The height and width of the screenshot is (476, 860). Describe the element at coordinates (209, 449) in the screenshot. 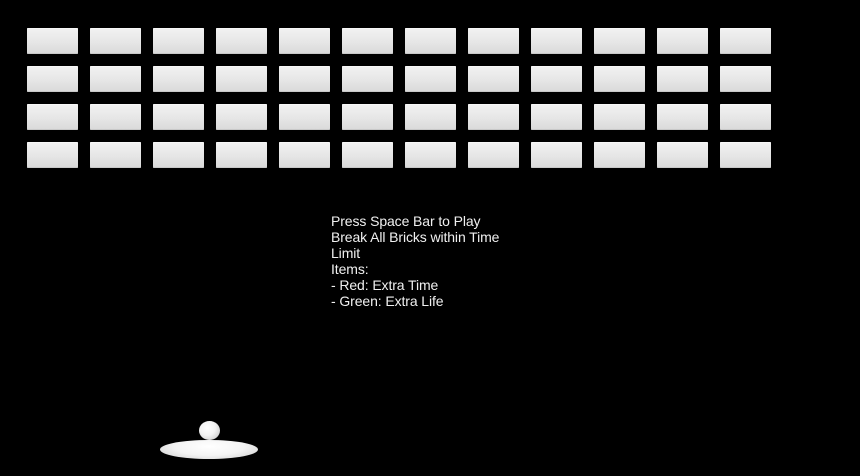

I see `paddle` at that location.